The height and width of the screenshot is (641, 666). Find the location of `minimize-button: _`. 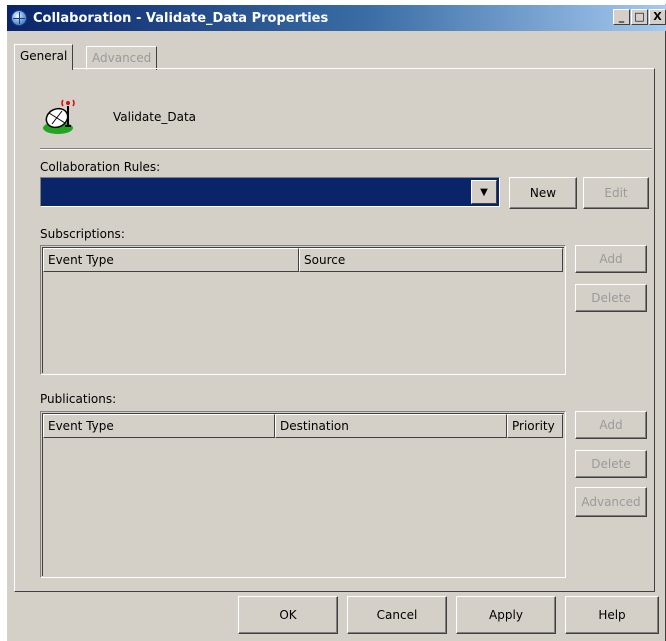

minimize-button: _ is located at coordinates (621, 17).